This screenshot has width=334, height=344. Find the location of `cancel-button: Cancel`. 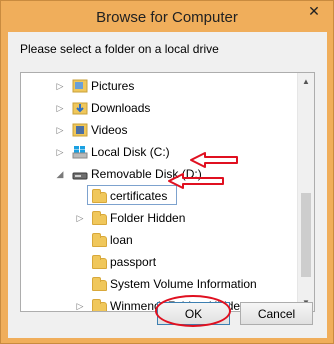

cancel-button: Cancel is located at coordinates (276, 313).